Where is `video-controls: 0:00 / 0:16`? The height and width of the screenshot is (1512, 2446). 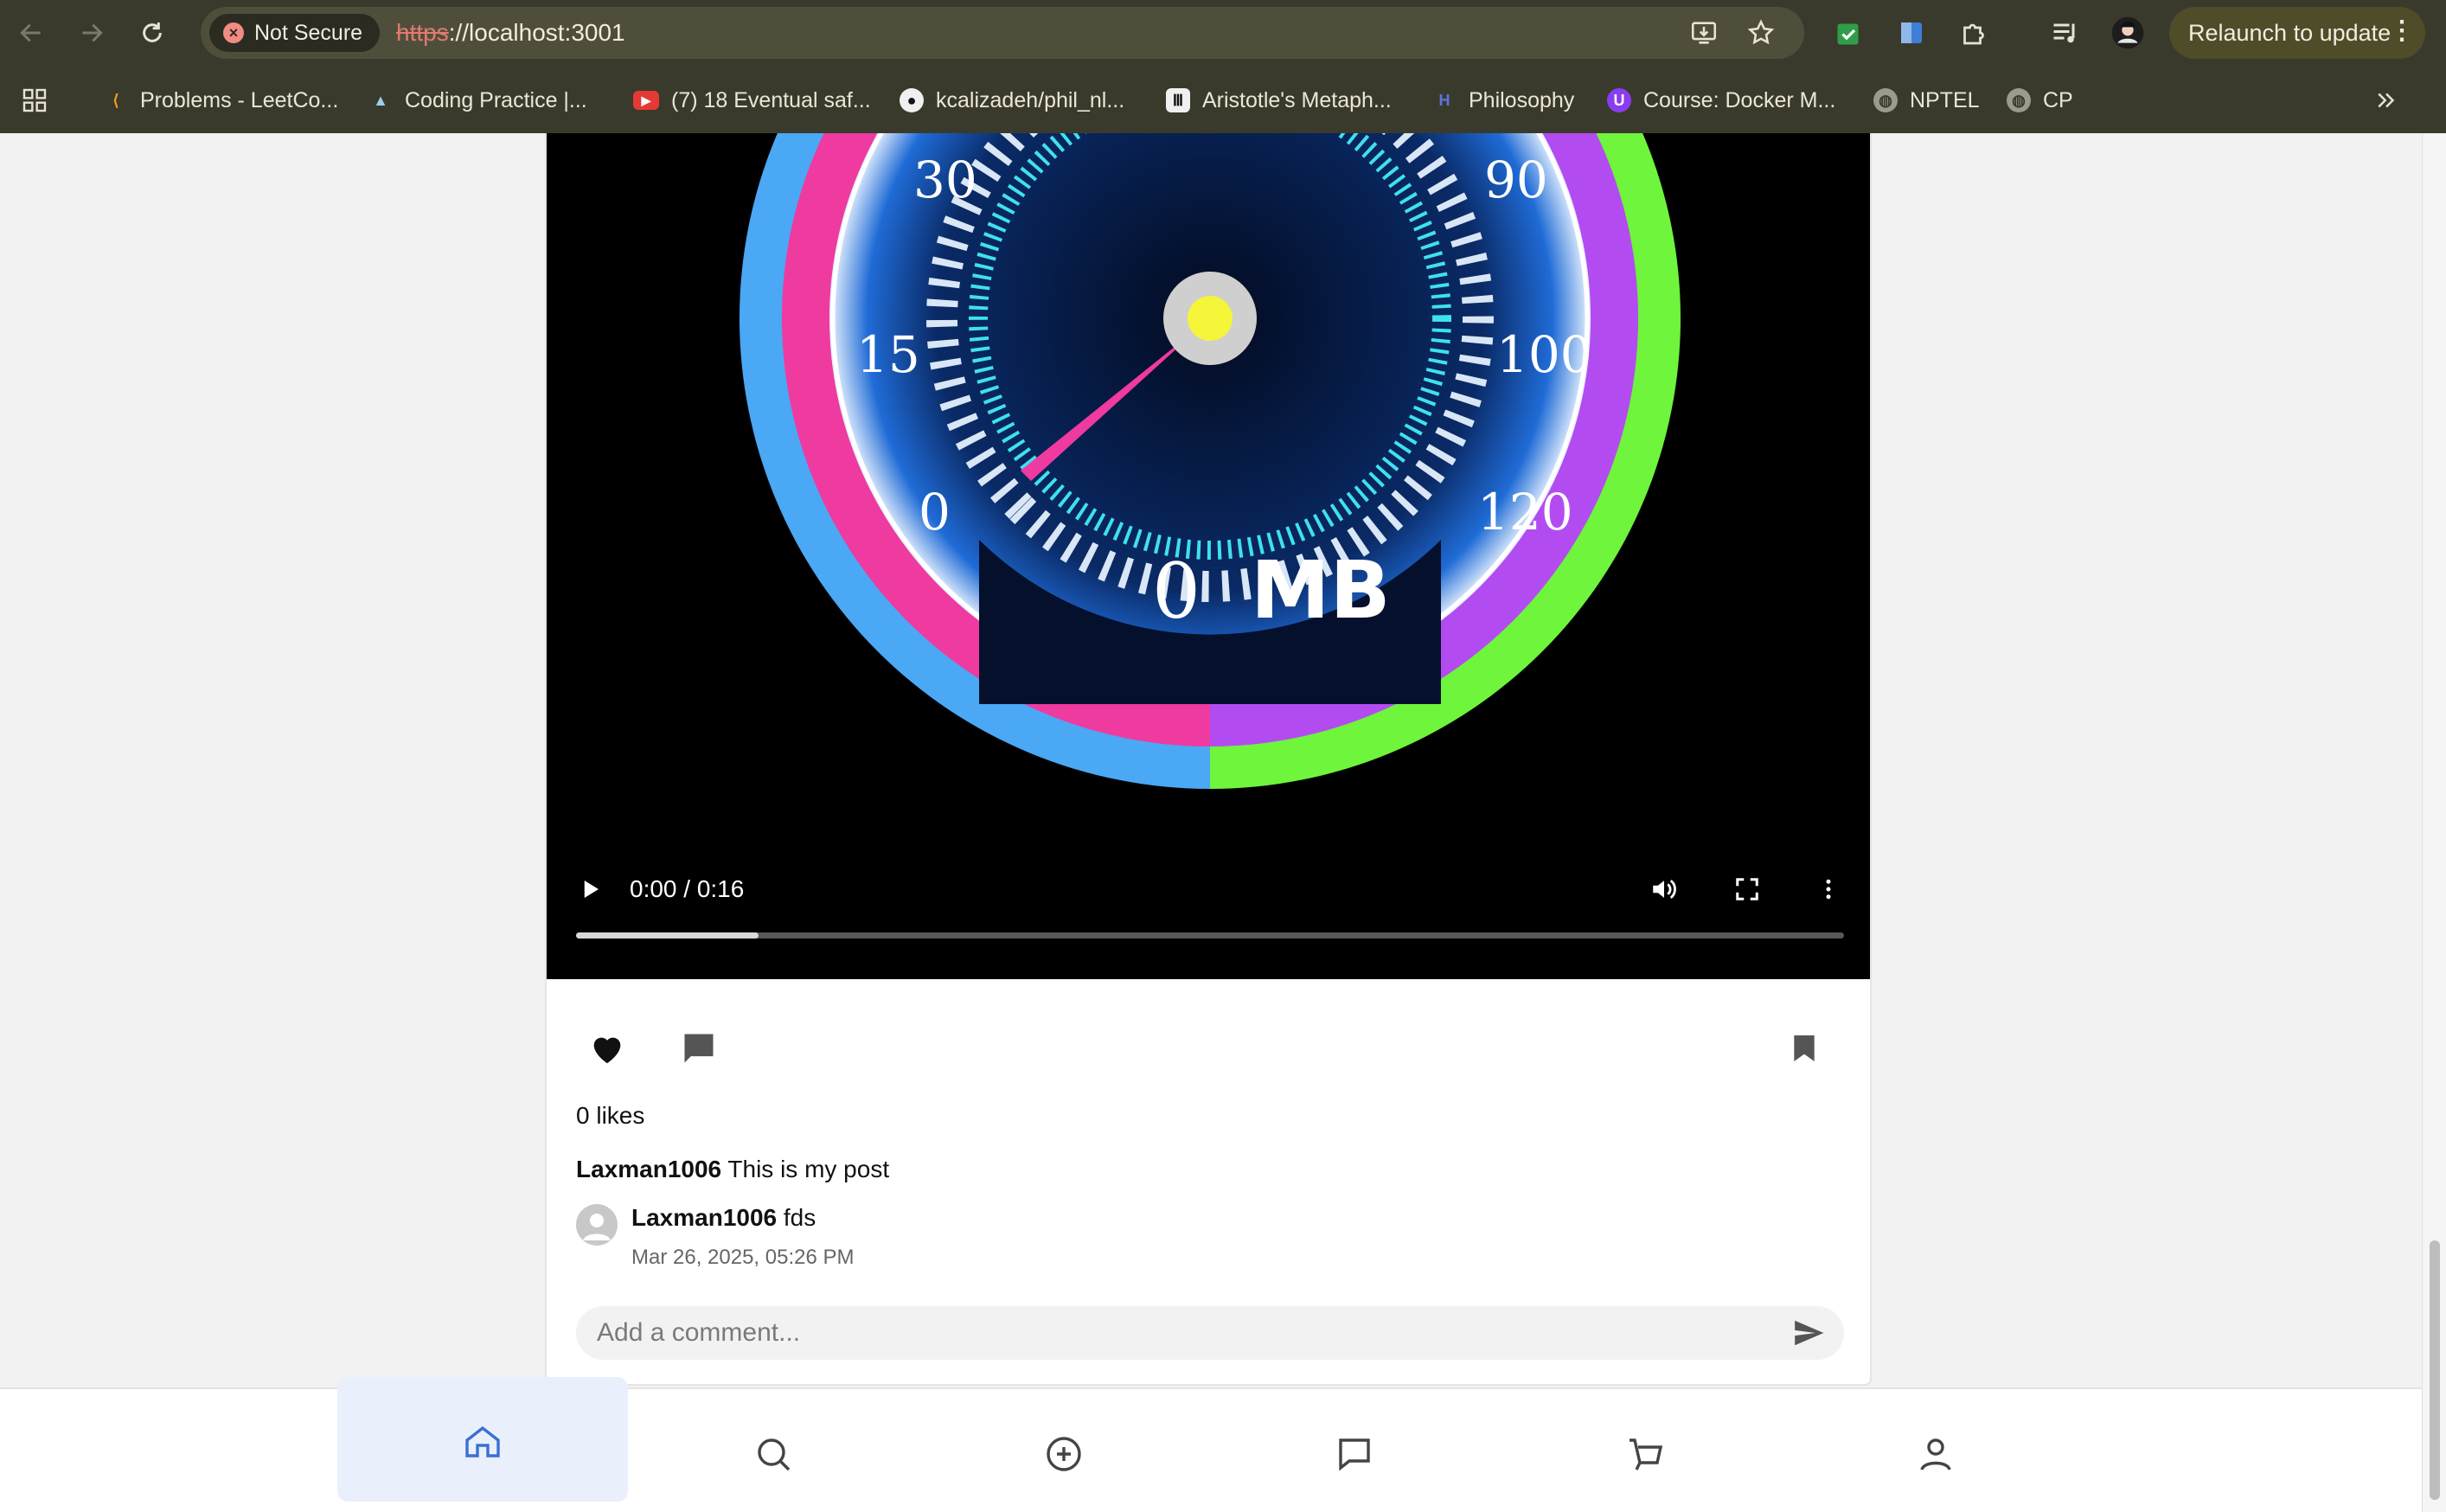 video-controls: 0:00 / 0:16 is located at coordinates (1208, 919).